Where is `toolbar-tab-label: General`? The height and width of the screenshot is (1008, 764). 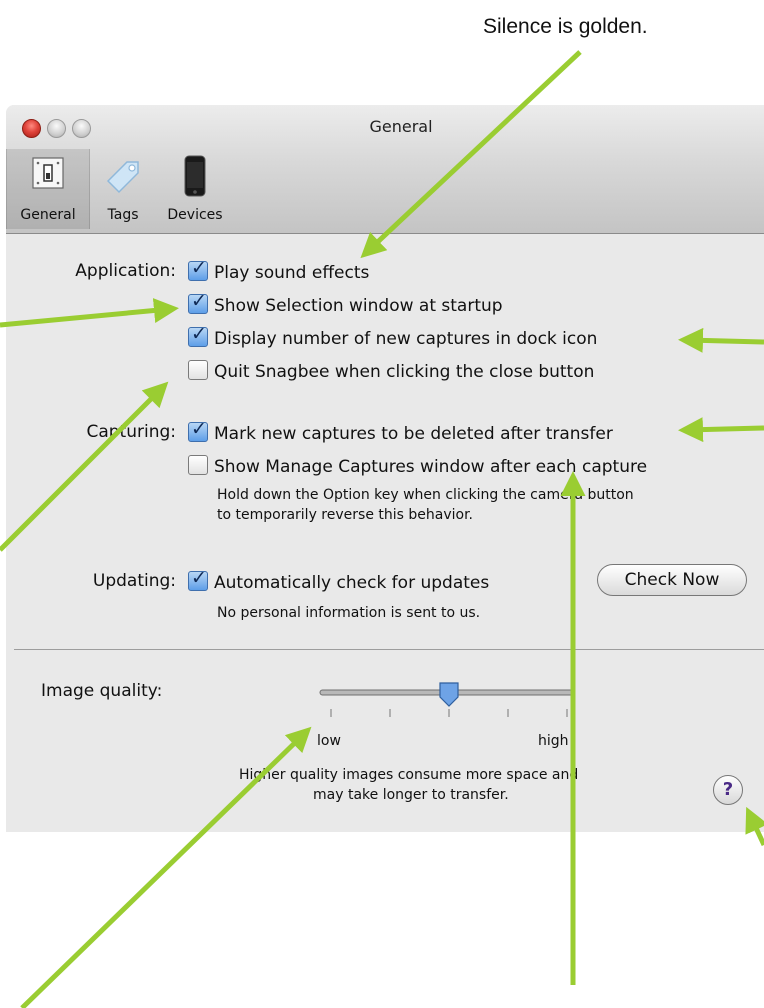
toolbar-tab-label: General is located at coordinates (48, 215).